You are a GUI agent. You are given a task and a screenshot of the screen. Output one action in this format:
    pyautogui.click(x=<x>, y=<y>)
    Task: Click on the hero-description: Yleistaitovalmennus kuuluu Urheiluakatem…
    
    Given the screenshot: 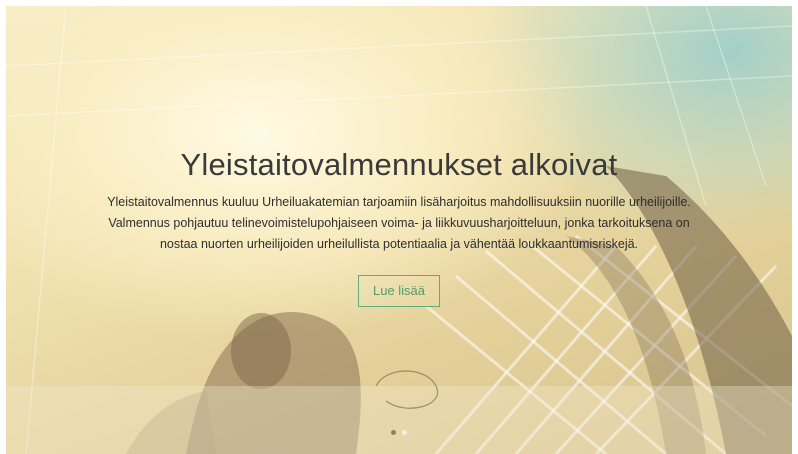 What is the action you would take?
    pyautogui.click(x=399, y=223)
    